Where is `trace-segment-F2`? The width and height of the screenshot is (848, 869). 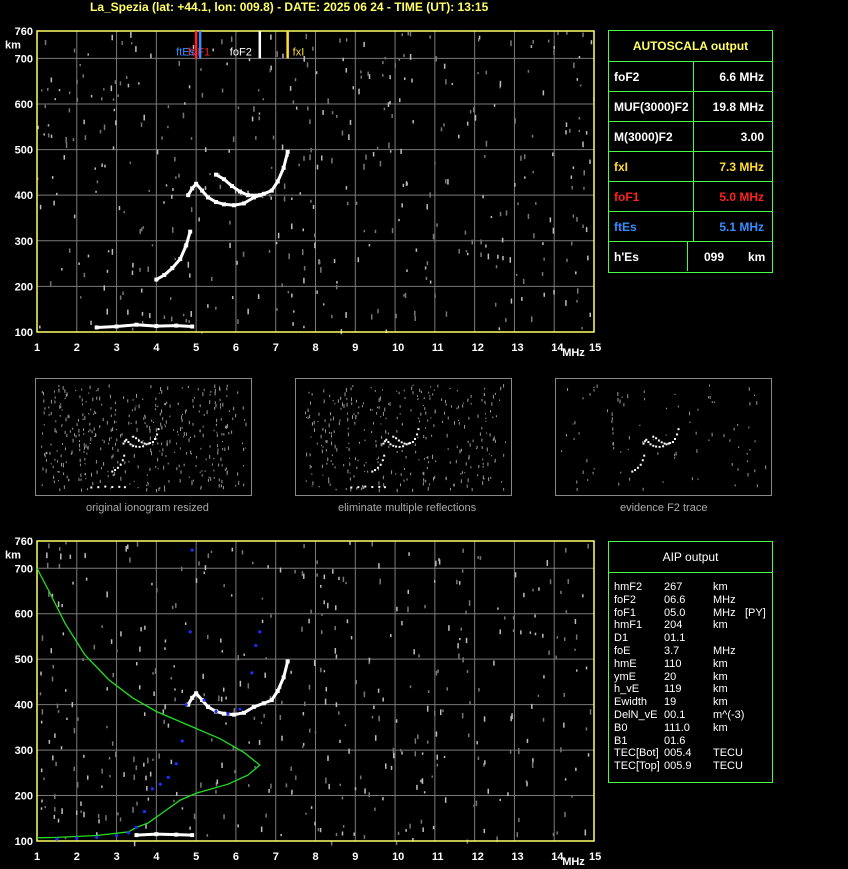 trace-segment-F2 is located at coordinates (199, 187).